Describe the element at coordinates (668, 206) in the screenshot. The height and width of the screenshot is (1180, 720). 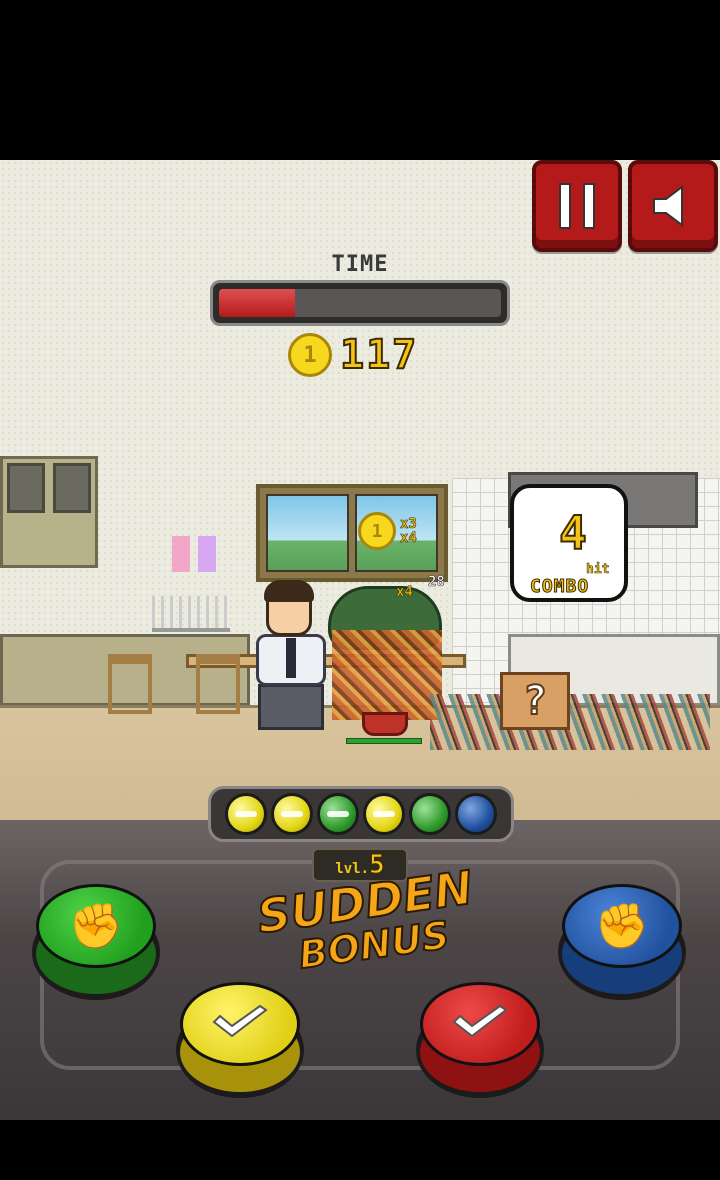
I see `speaker-icon` at that location.